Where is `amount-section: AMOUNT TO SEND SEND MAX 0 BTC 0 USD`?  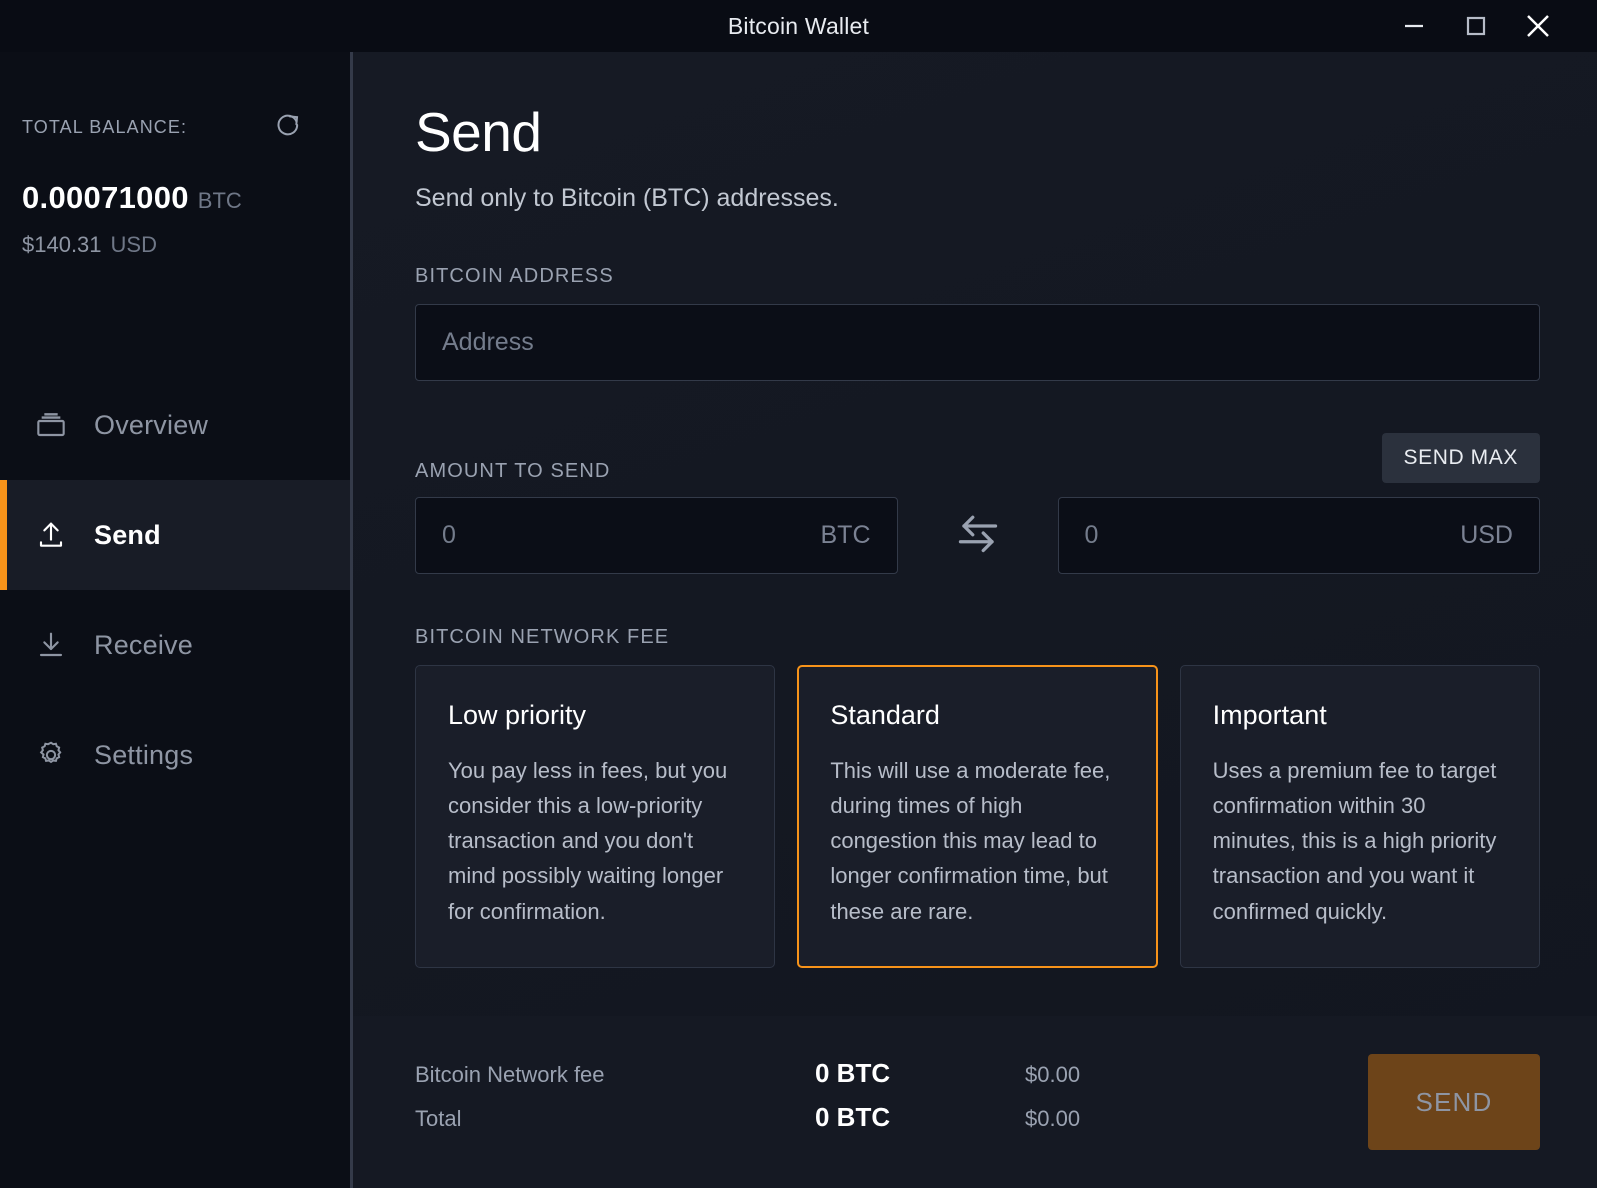 amount-section: AMOUNT TO SEND SEND MAX 0 BTC 0 USD is located at coordinates (977, 503).